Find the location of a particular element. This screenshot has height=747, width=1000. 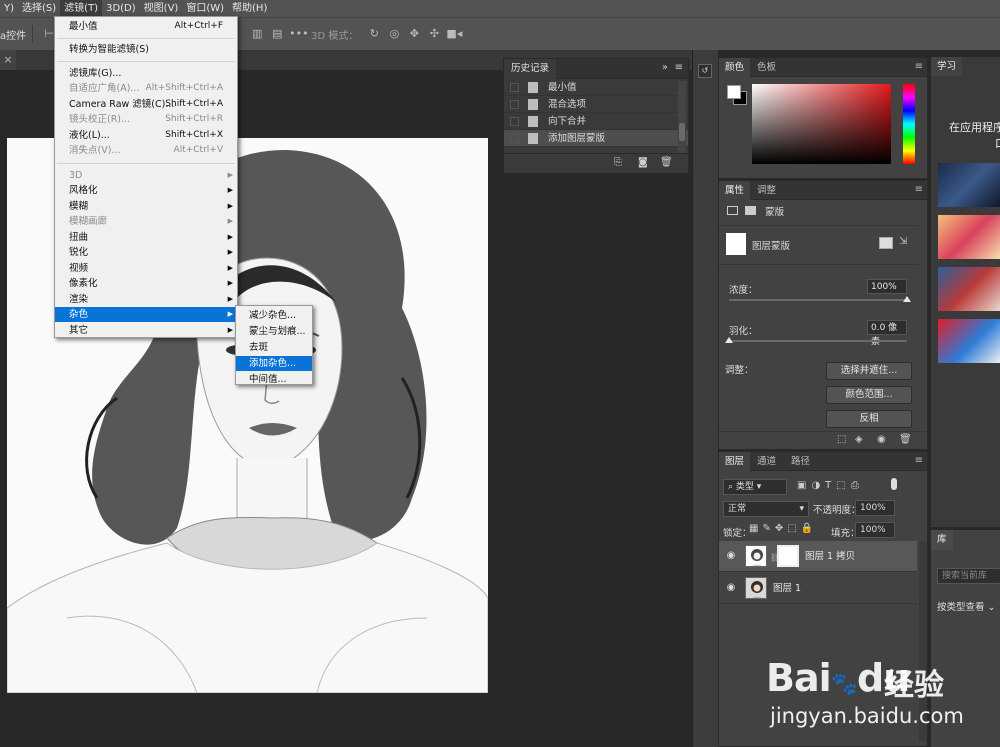

tab-library: 库 is located at coordinates (942, 540).